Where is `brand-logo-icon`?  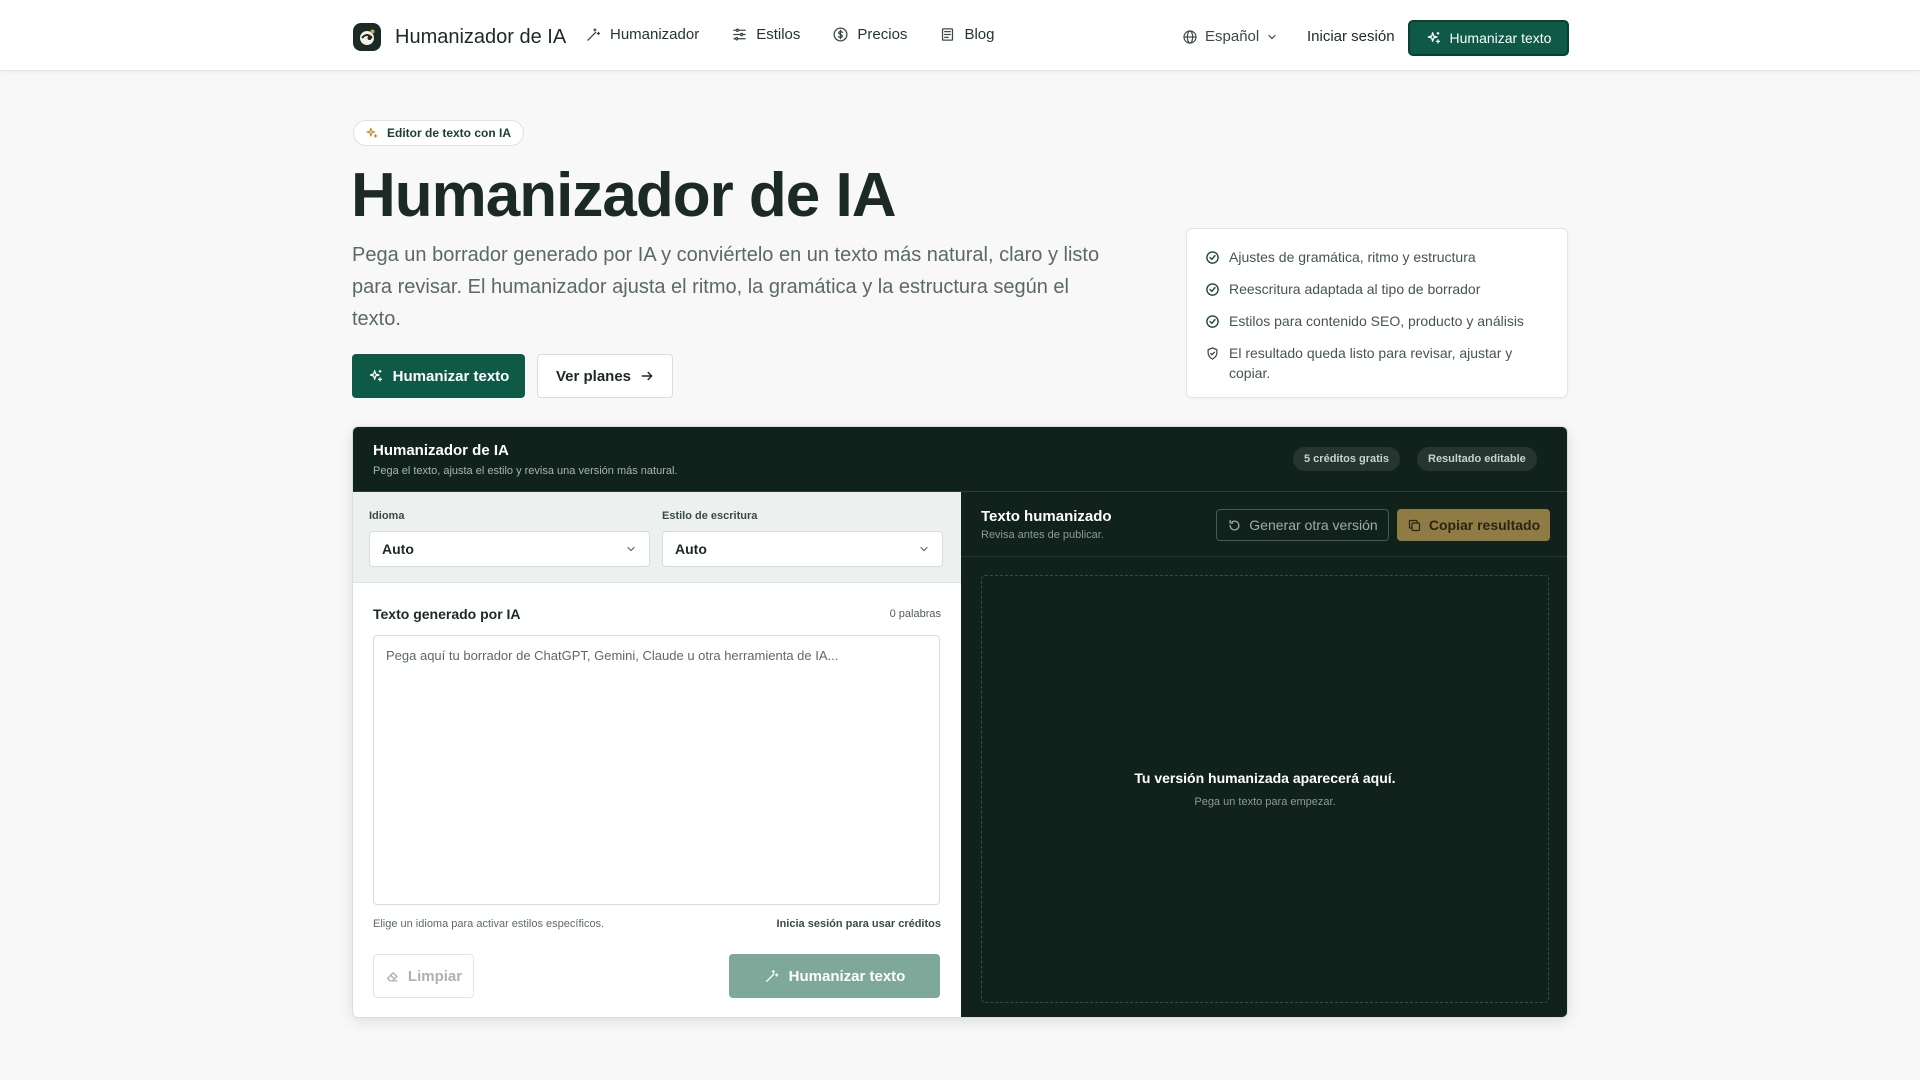
brand-logo-icon is located at coordinates (367, 37).